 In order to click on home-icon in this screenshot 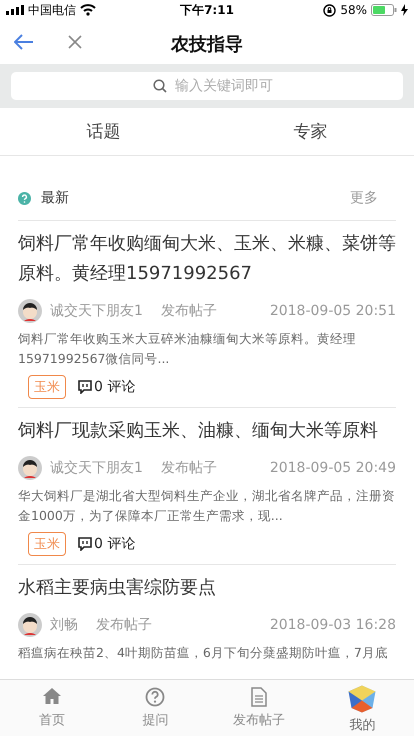, I will do `click(52, 697)`.